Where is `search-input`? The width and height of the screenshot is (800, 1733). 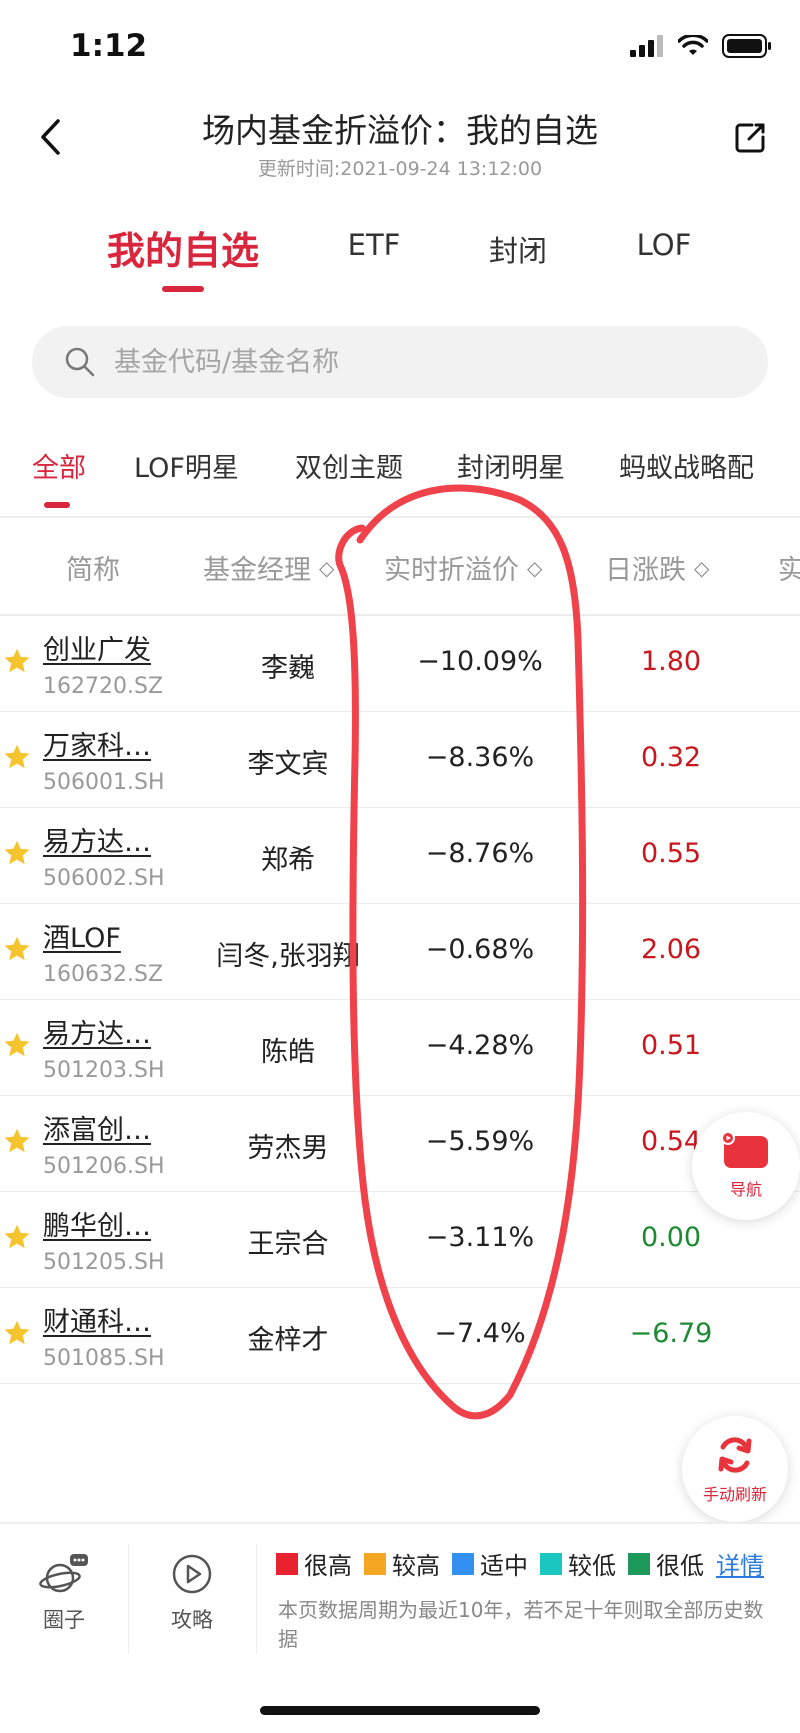 search-input is located at coordinates (414, 362).